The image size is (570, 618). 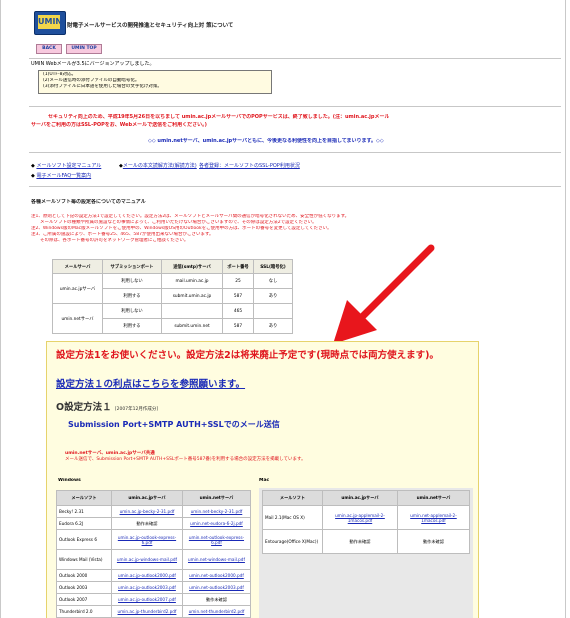 I want to click on table-row: Entourage(Office X(Mac)) 動作未確認 動作未確認, so click(x=366, y=541).